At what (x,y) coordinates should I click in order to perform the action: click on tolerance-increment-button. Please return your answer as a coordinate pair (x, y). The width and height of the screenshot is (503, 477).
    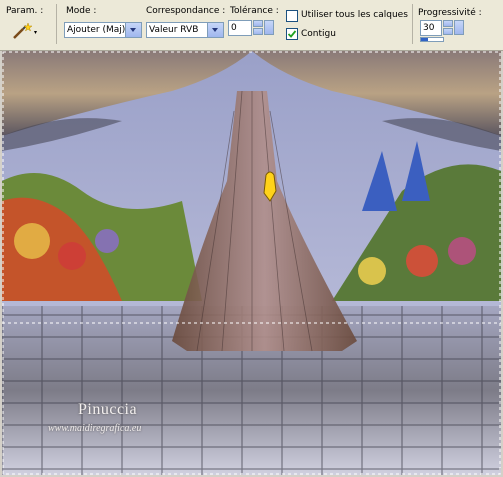
    Looking at the image, I should click on (258, 23).